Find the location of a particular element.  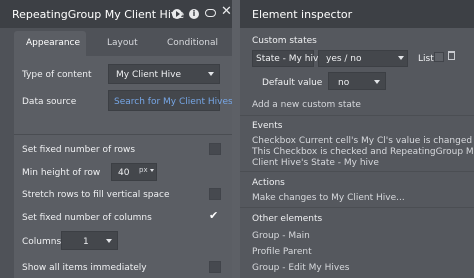

other-element-item: Group - Edit My Hives is located at coordinates (300, 268).